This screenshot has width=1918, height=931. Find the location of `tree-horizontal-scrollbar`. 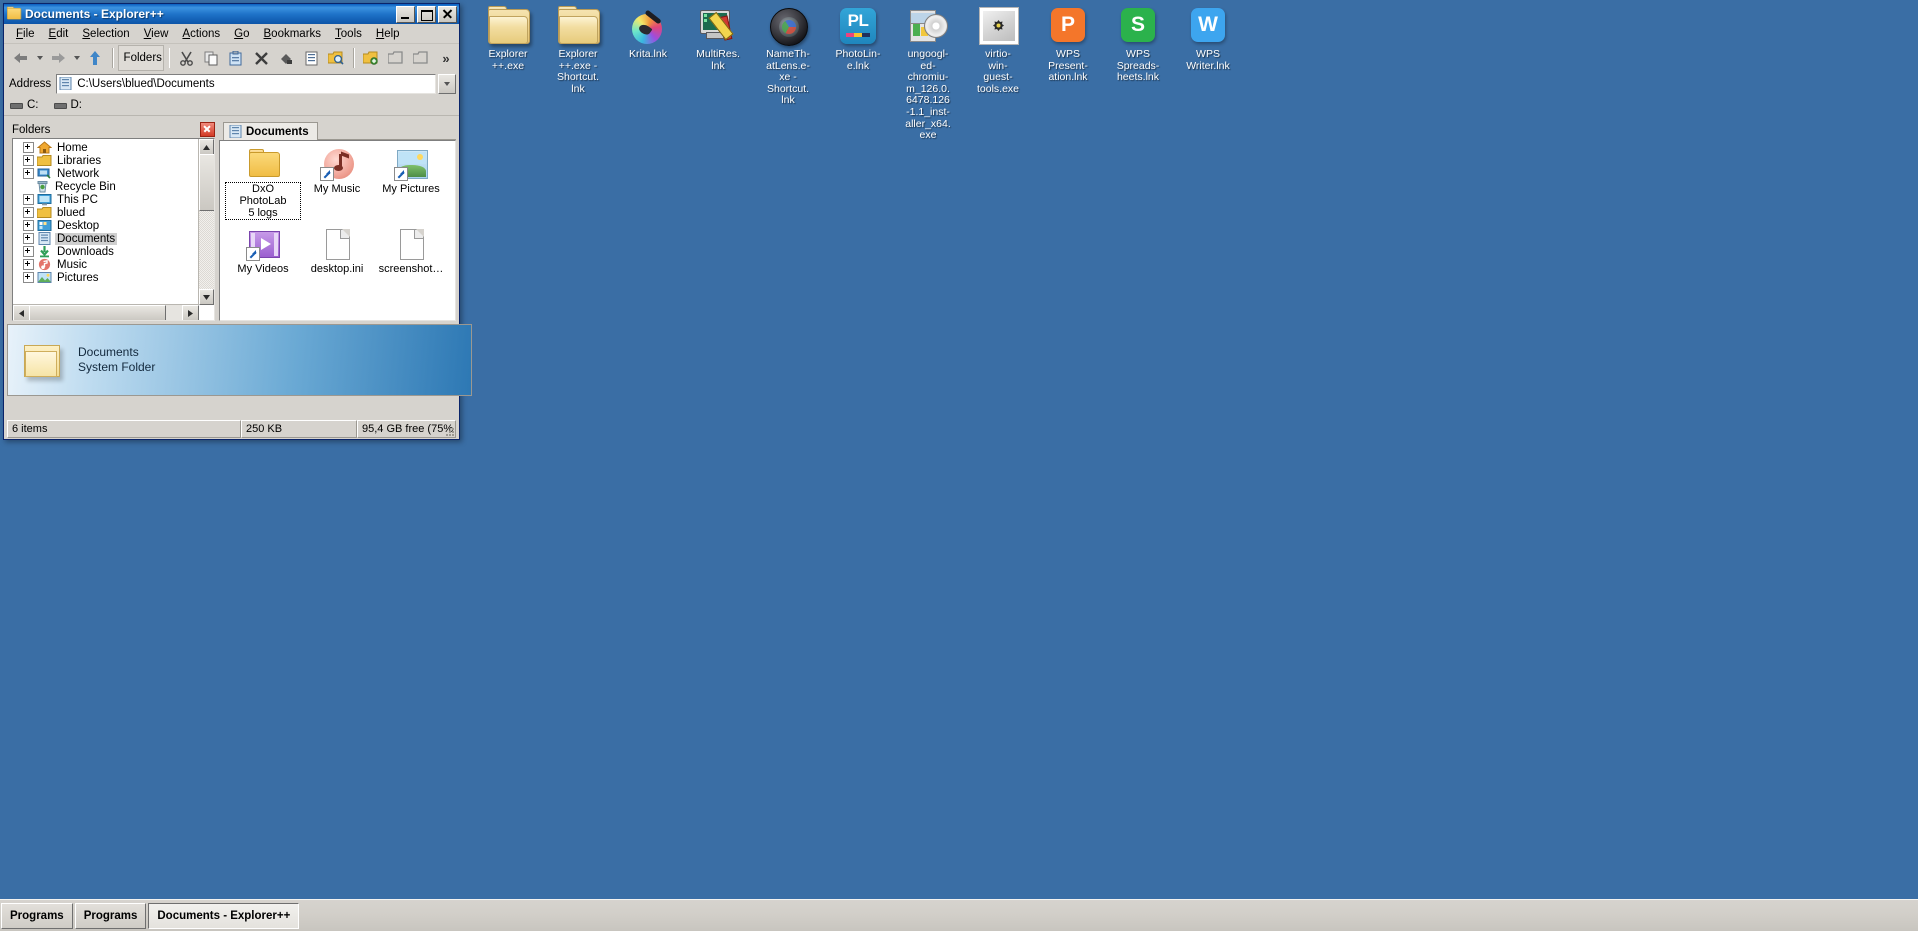

tree-horizontal-scrollbar is located at coordinates (106, 312).